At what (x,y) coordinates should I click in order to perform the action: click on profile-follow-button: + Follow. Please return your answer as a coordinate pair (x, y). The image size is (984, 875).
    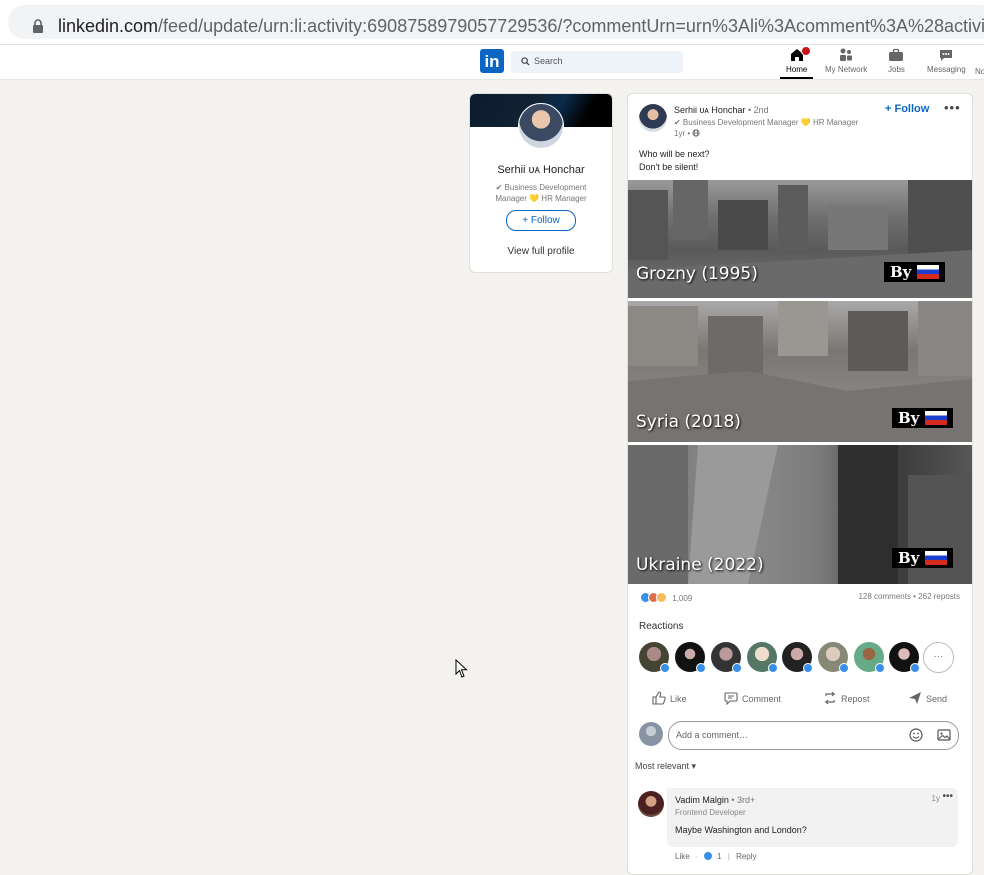
    Looking at the image, I should click on (541, 220).